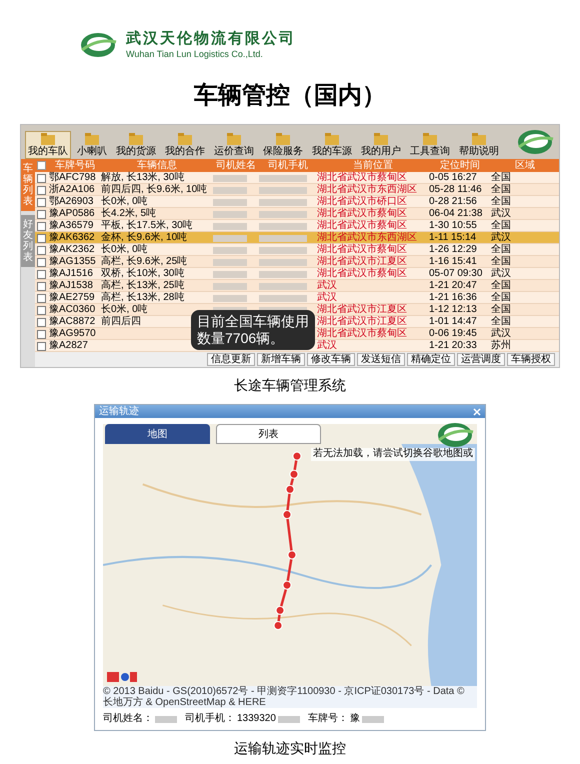 This screenshot has height=764, width=580. I want to click on vehicle-info: 高栏, 长9.6米, 25吨, so click(144, 262).